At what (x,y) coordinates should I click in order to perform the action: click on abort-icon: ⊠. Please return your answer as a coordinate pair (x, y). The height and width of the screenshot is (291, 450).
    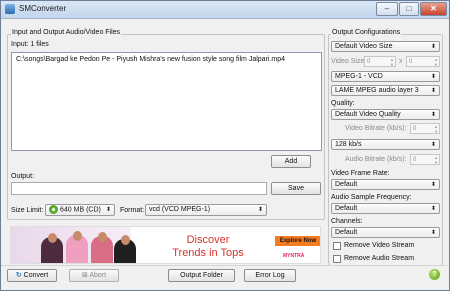
    Looking at the image, I should click on (84, 275).